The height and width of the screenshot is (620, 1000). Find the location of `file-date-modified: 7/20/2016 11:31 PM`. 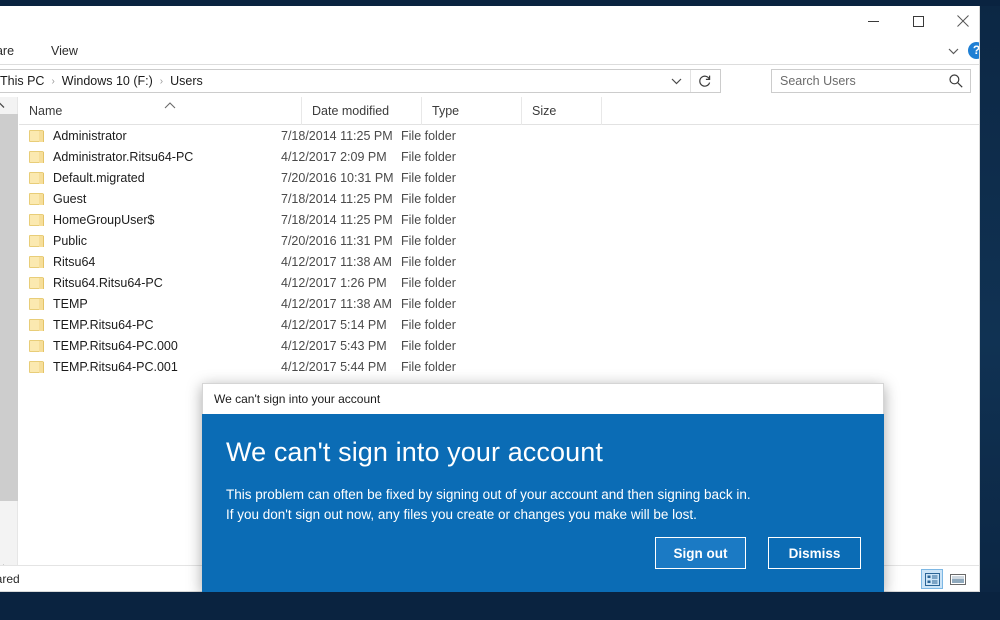

file-date-modified: 7/20/2016 11:31 PM is located at coordinates (337, 240).